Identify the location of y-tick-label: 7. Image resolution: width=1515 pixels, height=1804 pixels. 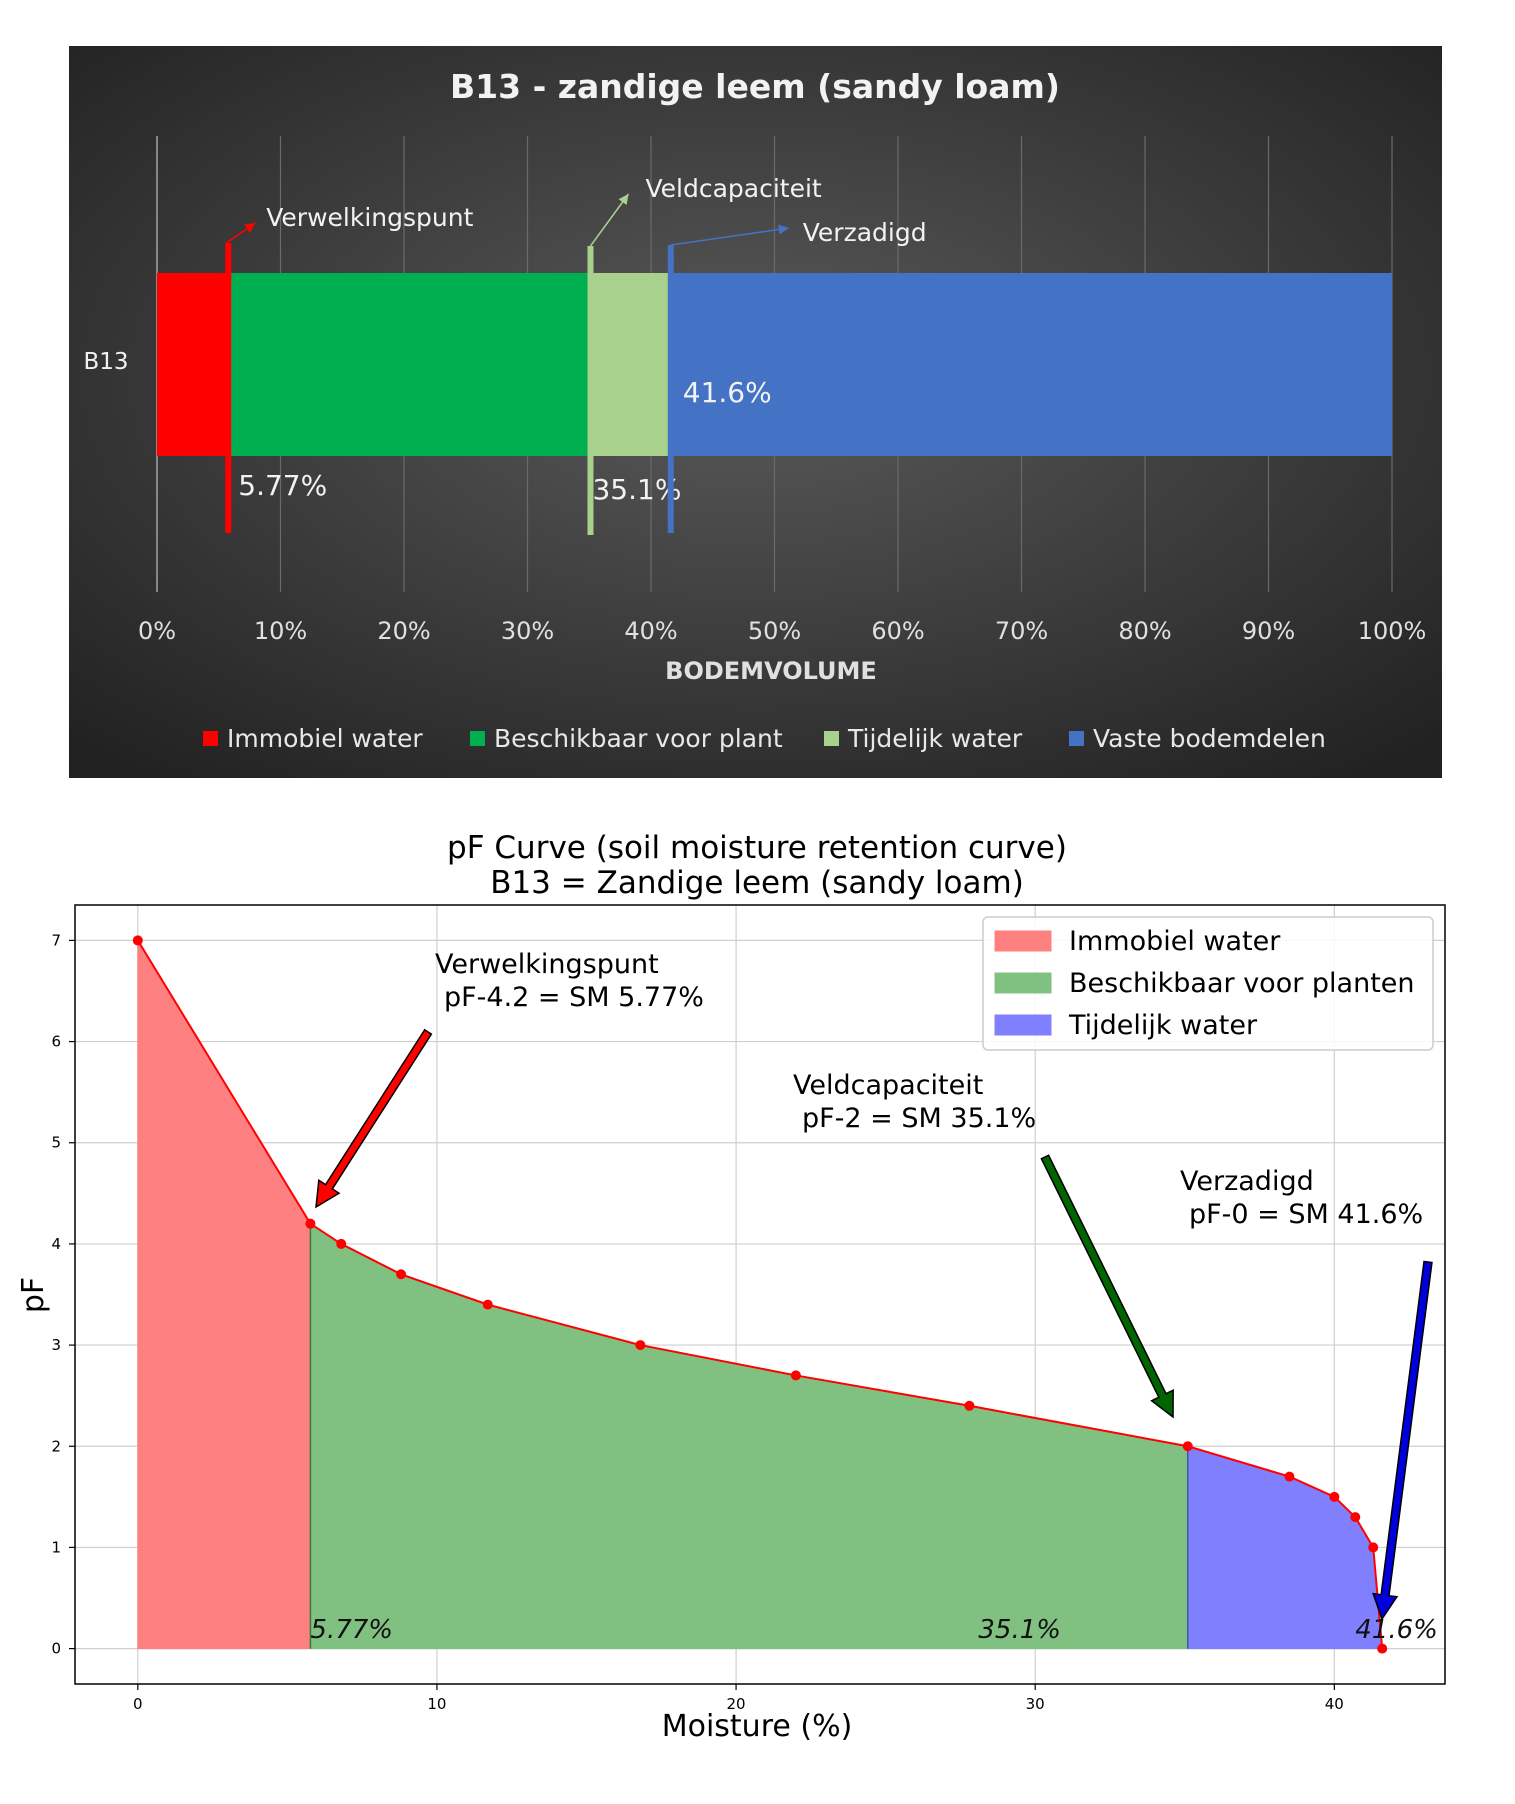
(56, 940).